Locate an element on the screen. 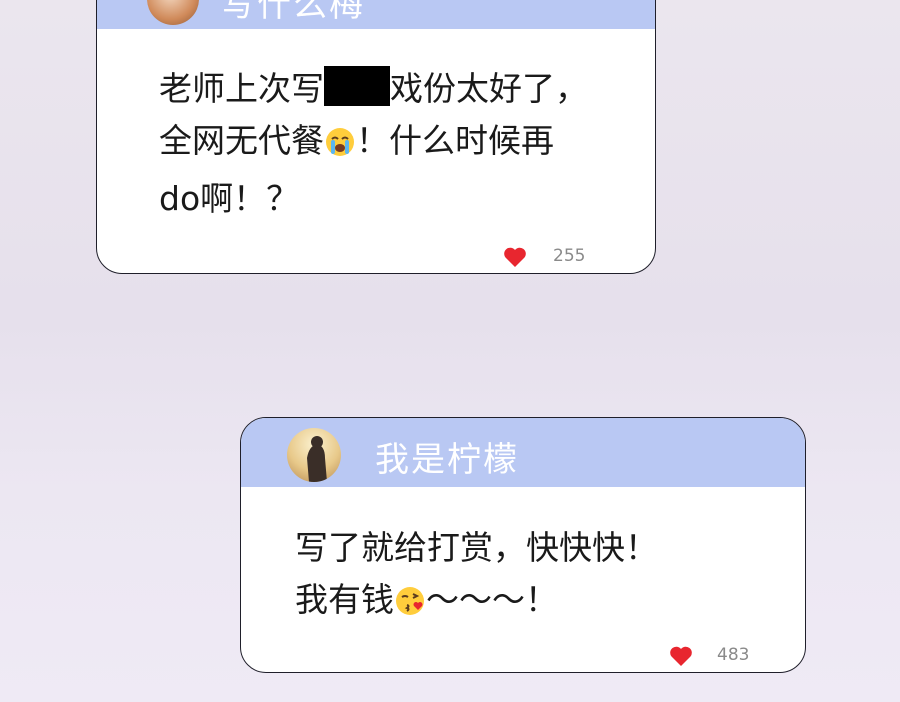 The width and height of the screenshot is (900, 702). comment-line: 老师上次写 戏份太好了， is located at coordinates (373, 89).